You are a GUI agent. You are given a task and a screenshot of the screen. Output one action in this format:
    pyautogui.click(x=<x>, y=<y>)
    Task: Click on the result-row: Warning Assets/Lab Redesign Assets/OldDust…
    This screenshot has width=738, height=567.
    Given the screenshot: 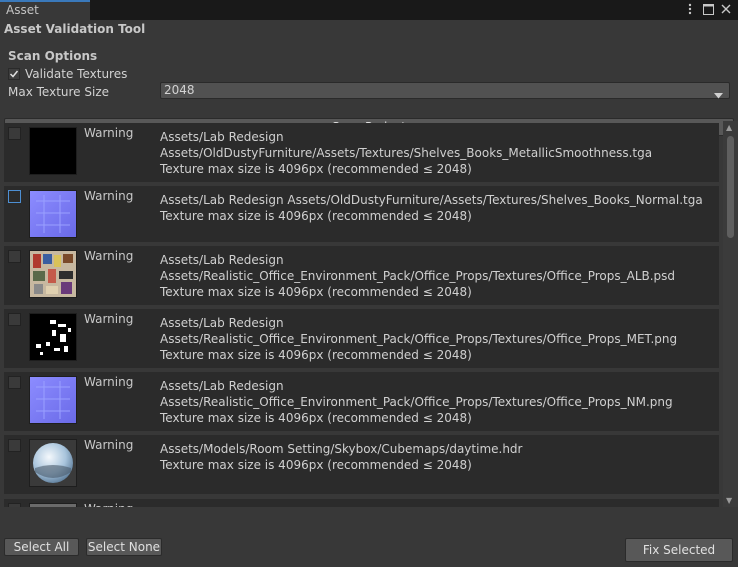 What is the action you would take?
    pyautogui.click(x=361, y=152)
    